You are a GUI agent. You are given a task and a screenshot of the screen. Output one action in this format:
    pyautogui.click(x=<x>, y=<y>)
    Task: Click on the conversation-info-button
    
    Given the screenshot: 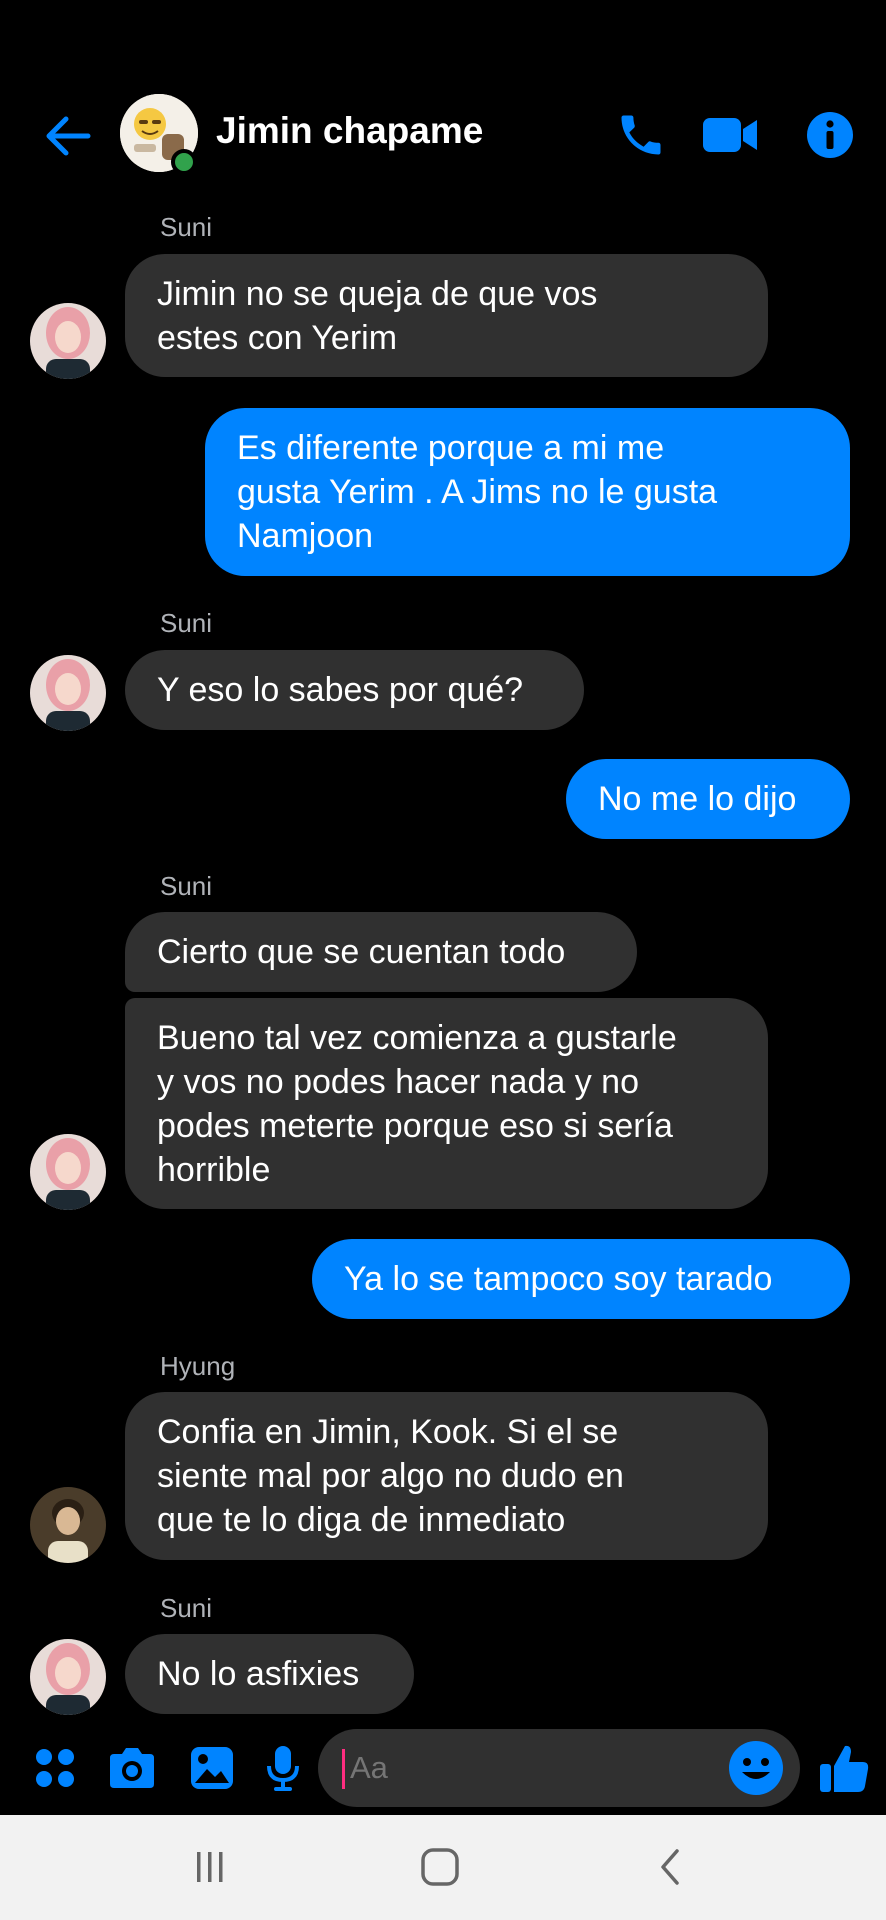 What is the action you would take?
    pyautogui.click(x=830, y=135)
    